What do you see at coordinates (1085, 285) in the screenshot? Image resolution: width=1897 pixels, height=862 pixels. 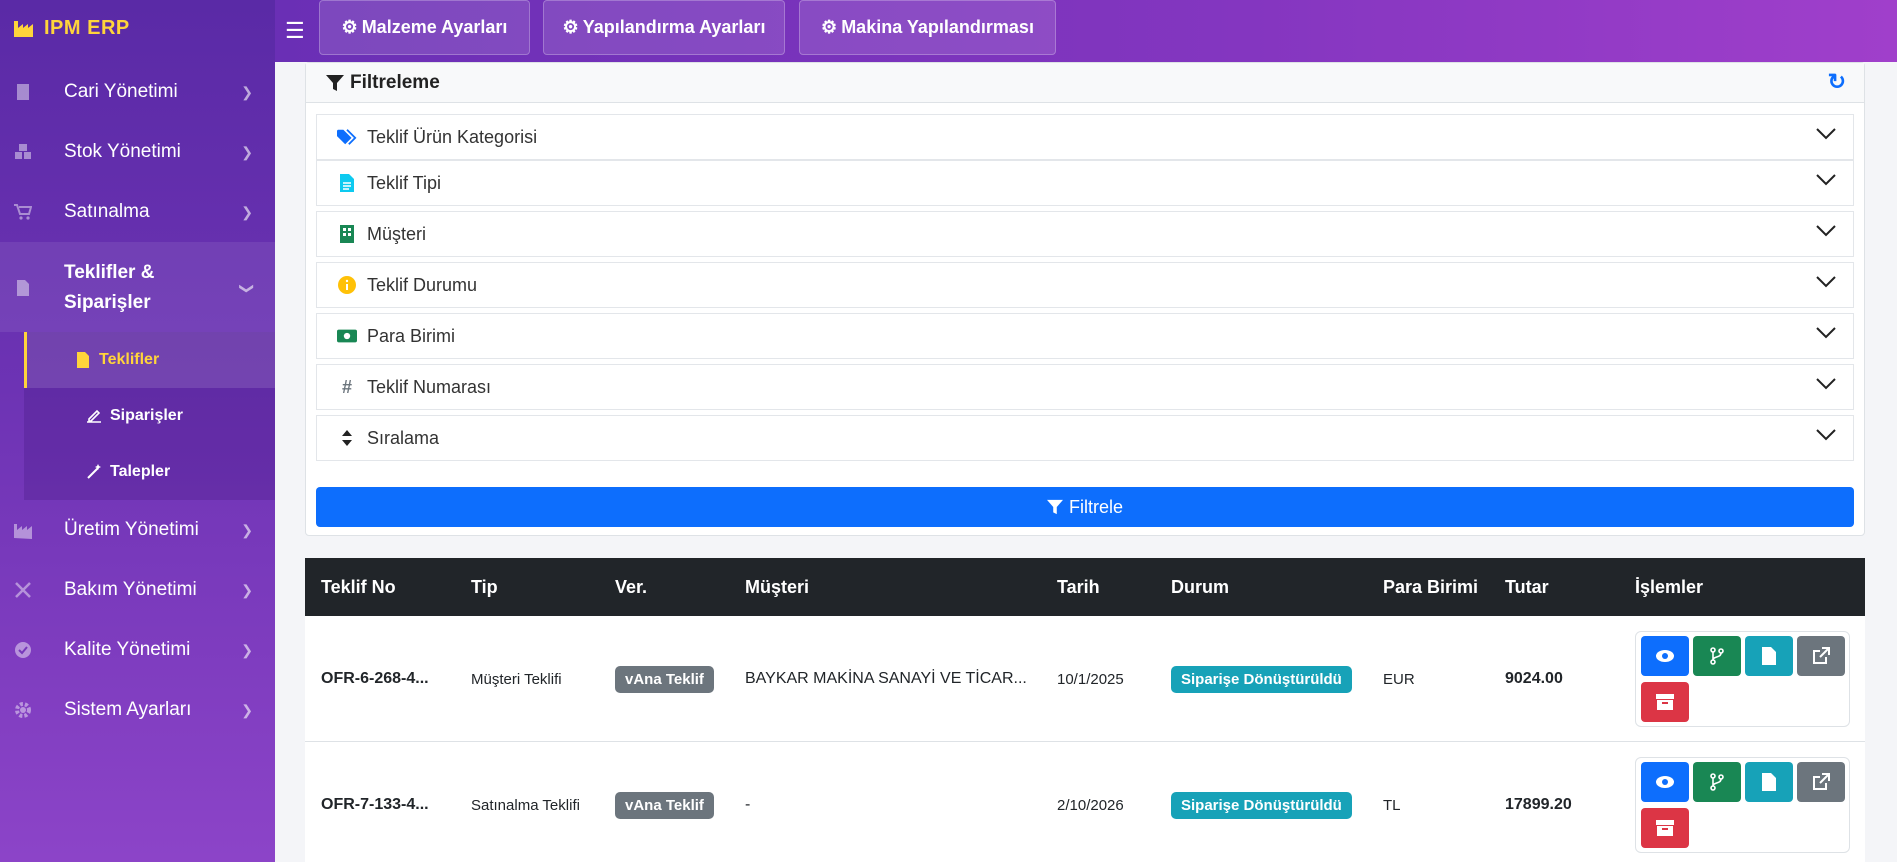 I see `accordion-teklif-durumu: Teklif Durumu` at bounding box center [1085, 285].